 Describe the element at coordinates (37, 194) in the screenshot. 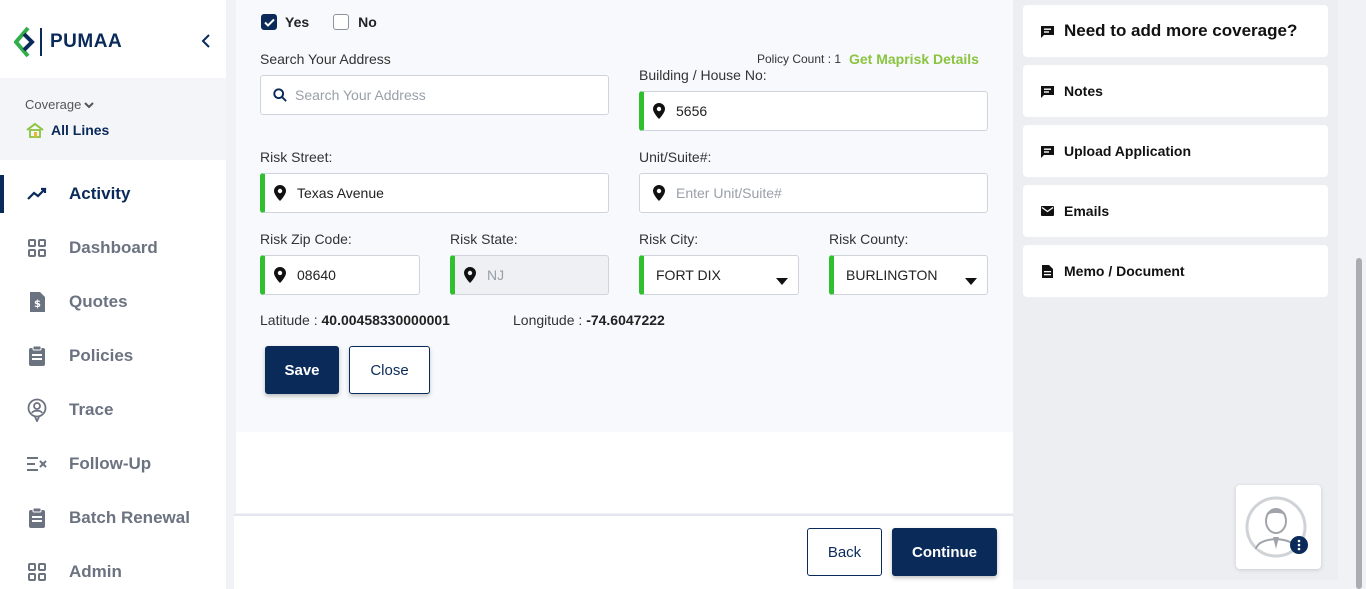

I see `trend-icon` at that location.